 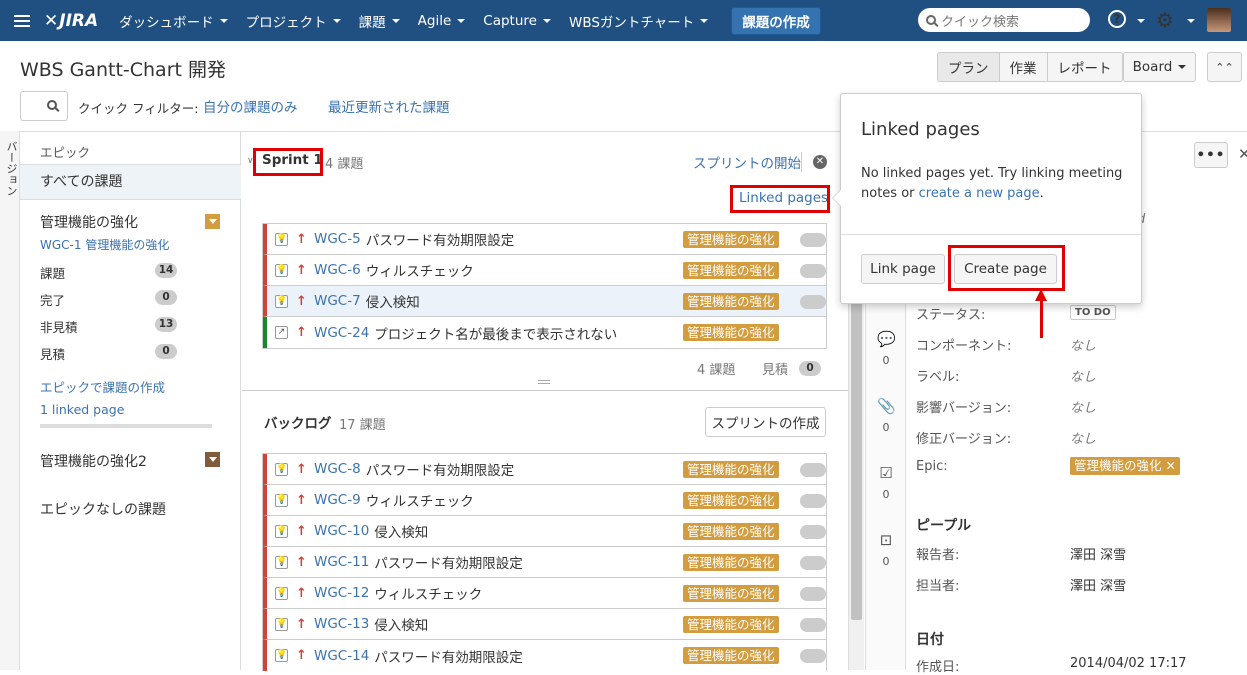 What do you see at coordinates (544, 593) in the screenshot?
I see `table-row: 💡 ↑ WGC-12 ウィルスチェック 管理機能の強化` at bounding box center [544, 593].